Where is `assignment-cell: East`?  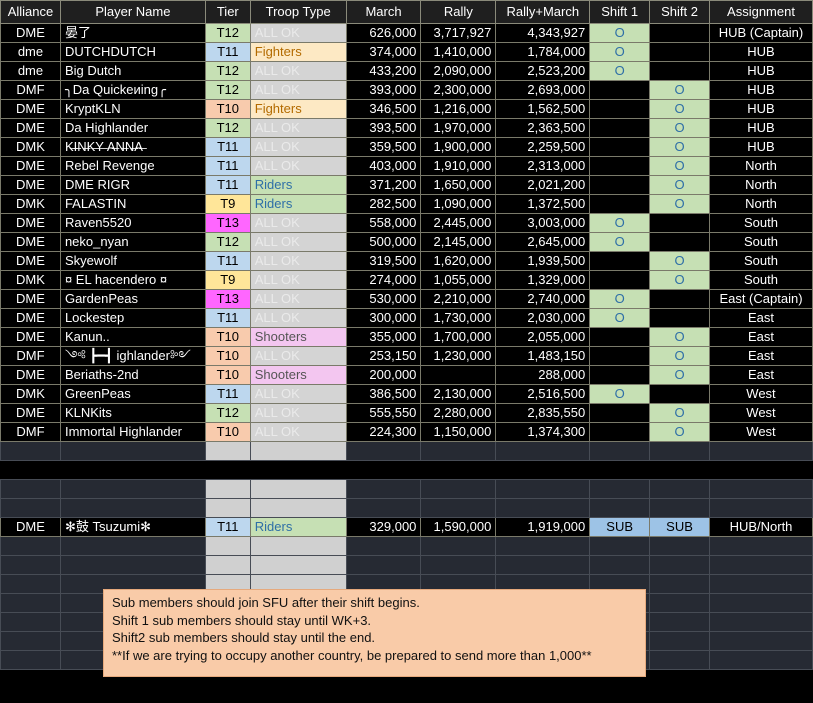 assignment-cell: East is located at coordinates (760, 337).